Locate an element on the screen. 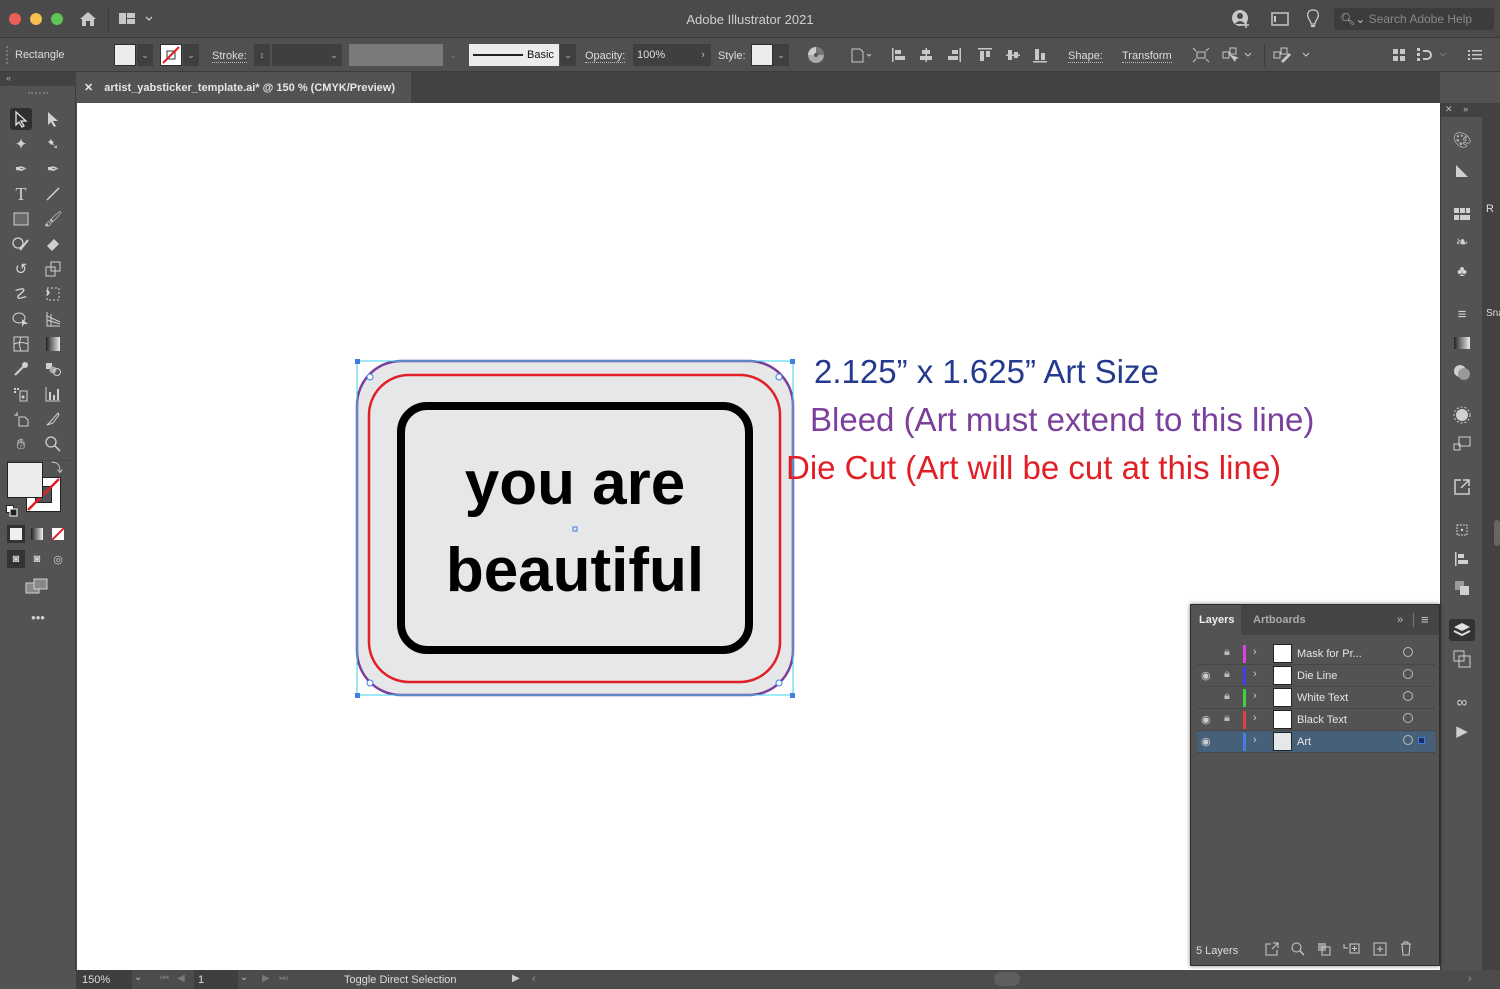 The height and width of the screenshot is (989, 1500). artwork-line-2: beautiful is located at coordinates (575, 570).